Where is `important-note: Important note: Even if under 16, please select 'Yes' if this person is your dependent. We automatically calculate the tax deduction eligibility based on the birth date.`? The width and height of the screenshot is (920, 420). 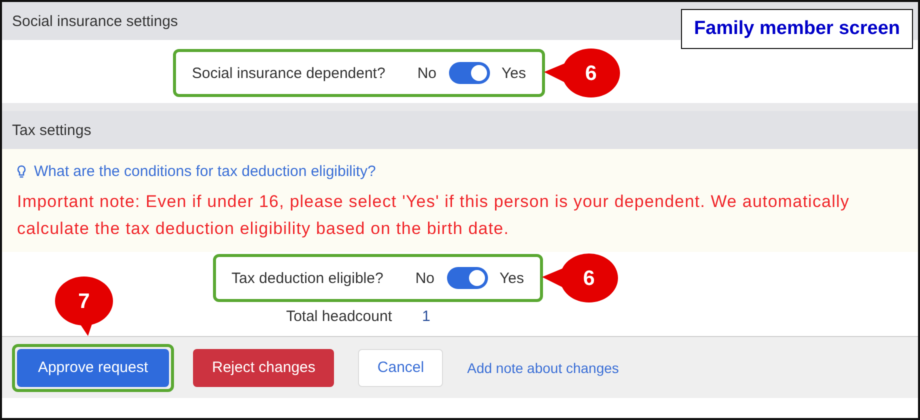
important-note: Important note: Even if under 16, please select 'Yes' if this person is your dependent. We automatically calculate the tax deduction eligibility based on the birth date. is located at coordinates (433, 215).